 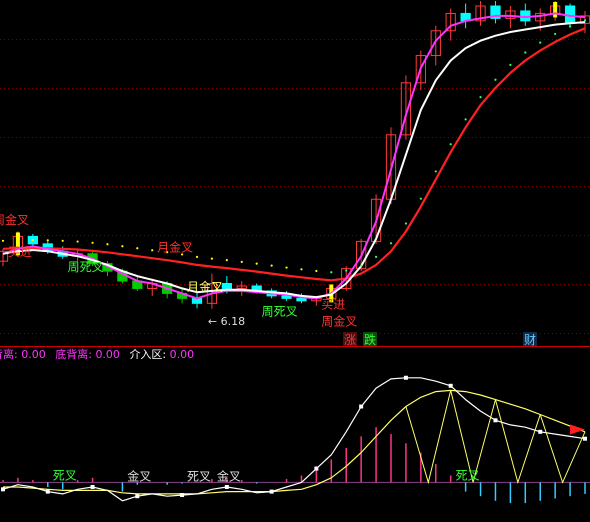 What do you see at coordinates (73, 354) in the screenshot?
I see `status-label-2: 底背离:` at bounding box center [73, 354].